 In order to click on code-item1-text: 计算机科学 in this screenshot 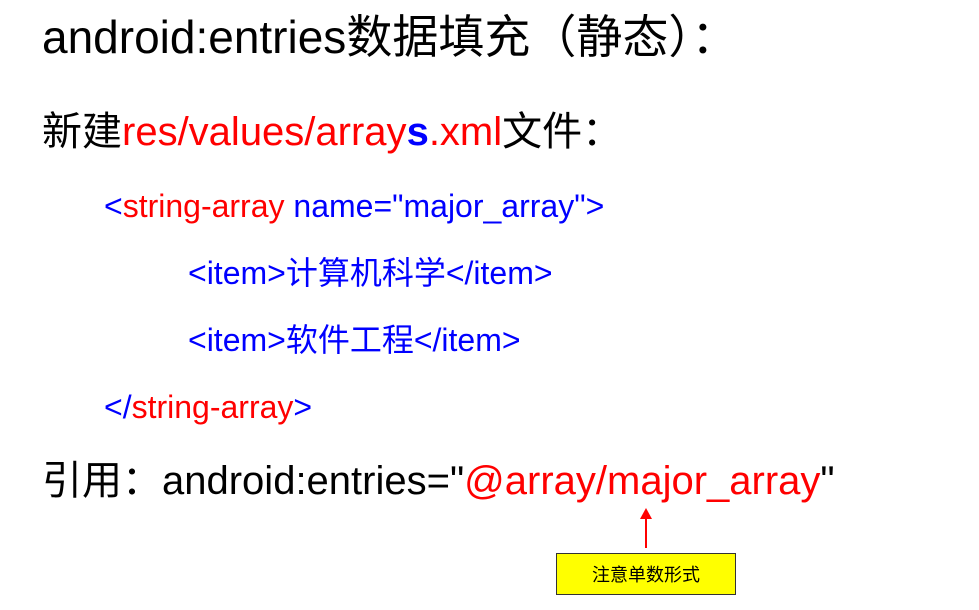, I will do `click(365, 273)`.